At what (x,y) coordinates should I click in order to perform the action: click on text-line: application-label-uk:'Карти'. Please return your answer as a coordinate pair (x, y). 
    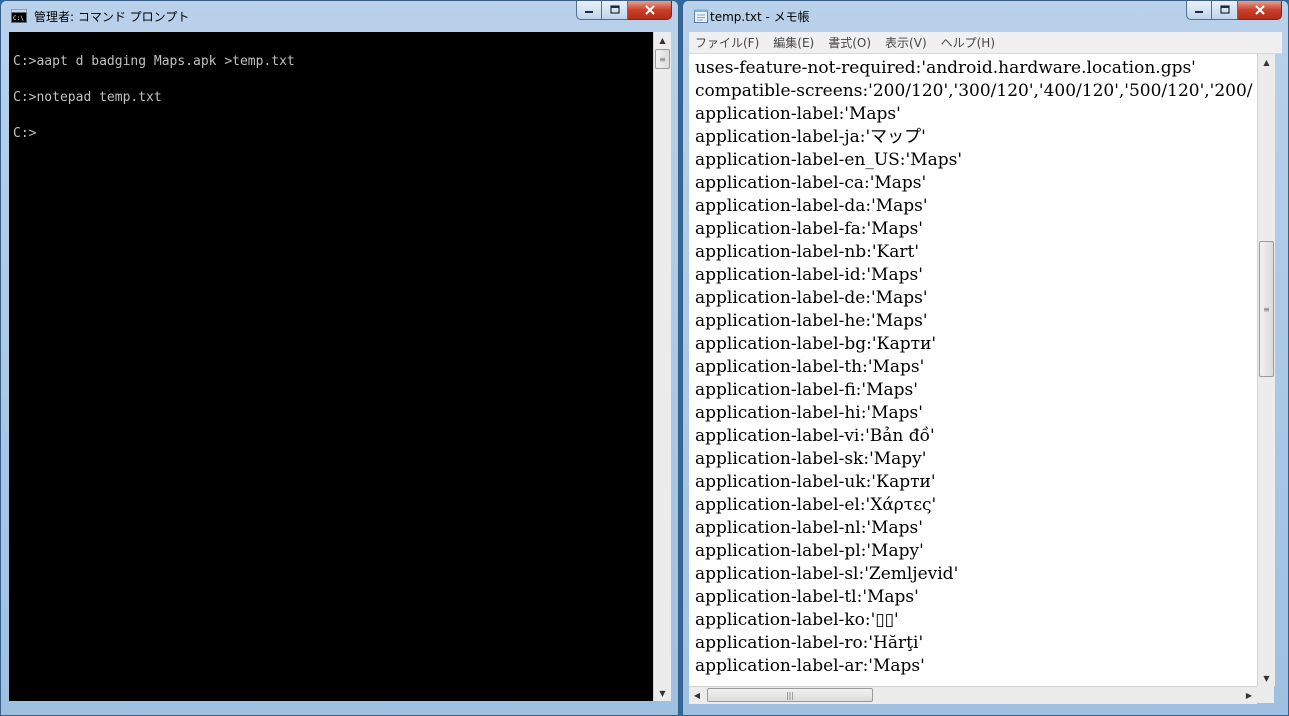
    Looking at the image, I should click on (815, 482).